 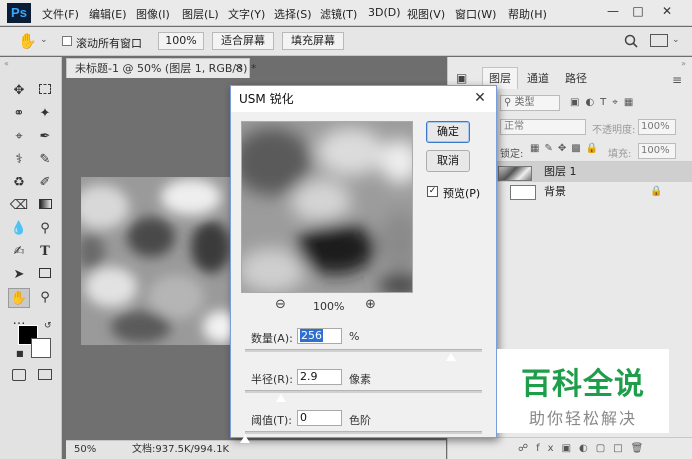 What do you see at coordinates (19, 160) in the screenshot?
I see `healing-brush-tool-icon: ⚕` at bounding box center [19, 160].